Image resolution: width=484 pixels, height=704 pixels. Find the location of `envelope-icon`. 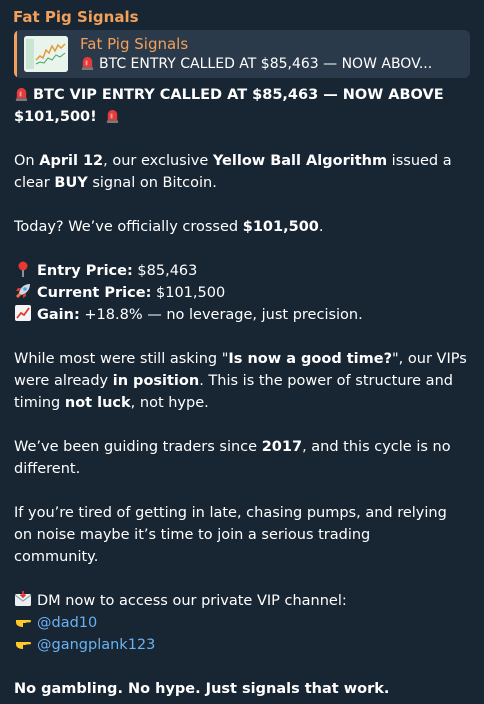

envelope-icon is located at coordinates (23, 598).